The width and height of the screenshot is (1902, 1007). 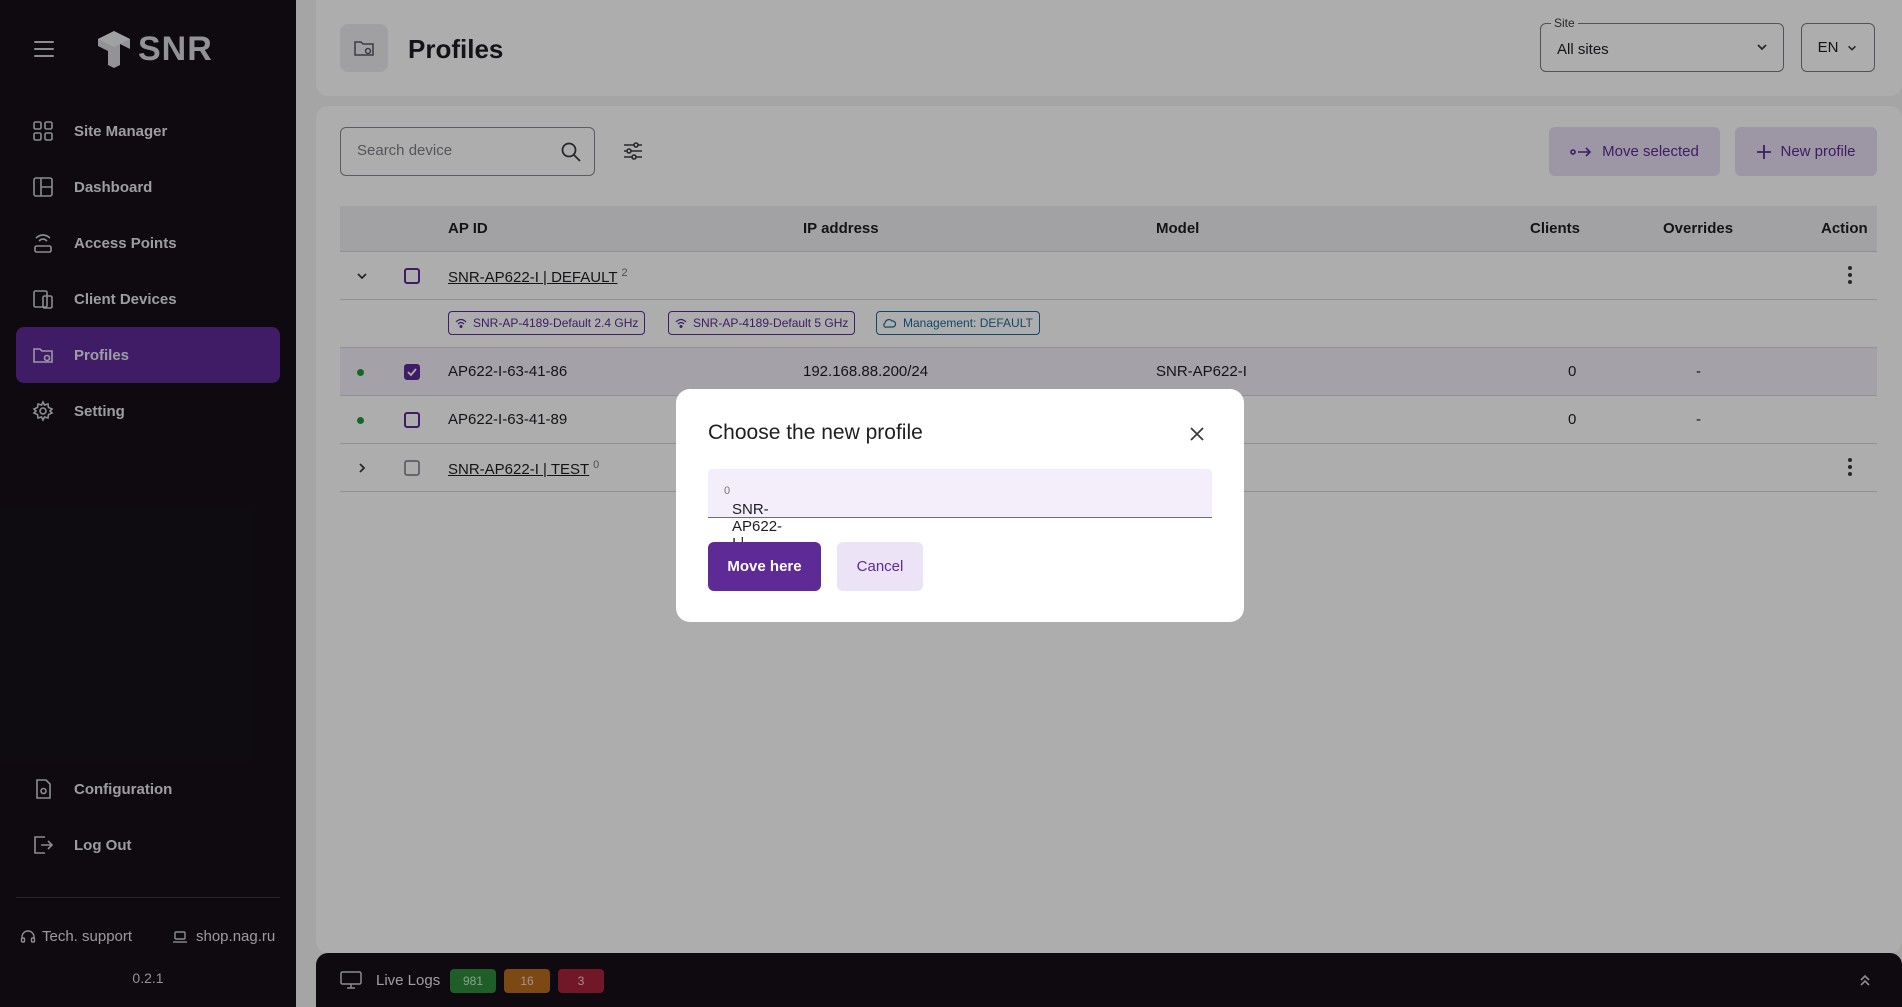 What do you see at coordinates (751, 527) in the screenshot?
I see `profile-select-value: SNR-AP622-I | TEST0` at bounding box center [751, 527].